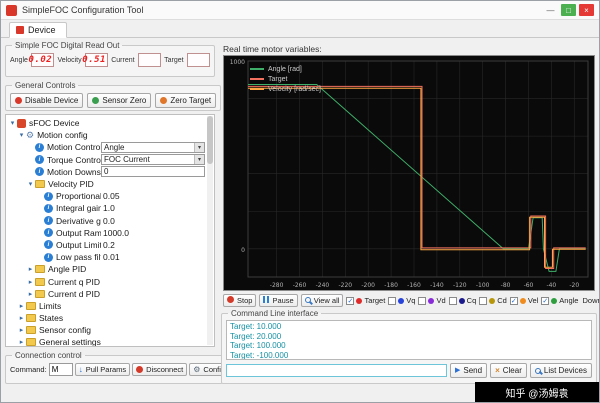  I want to click on minimize-icon: —, so click(550, 10).